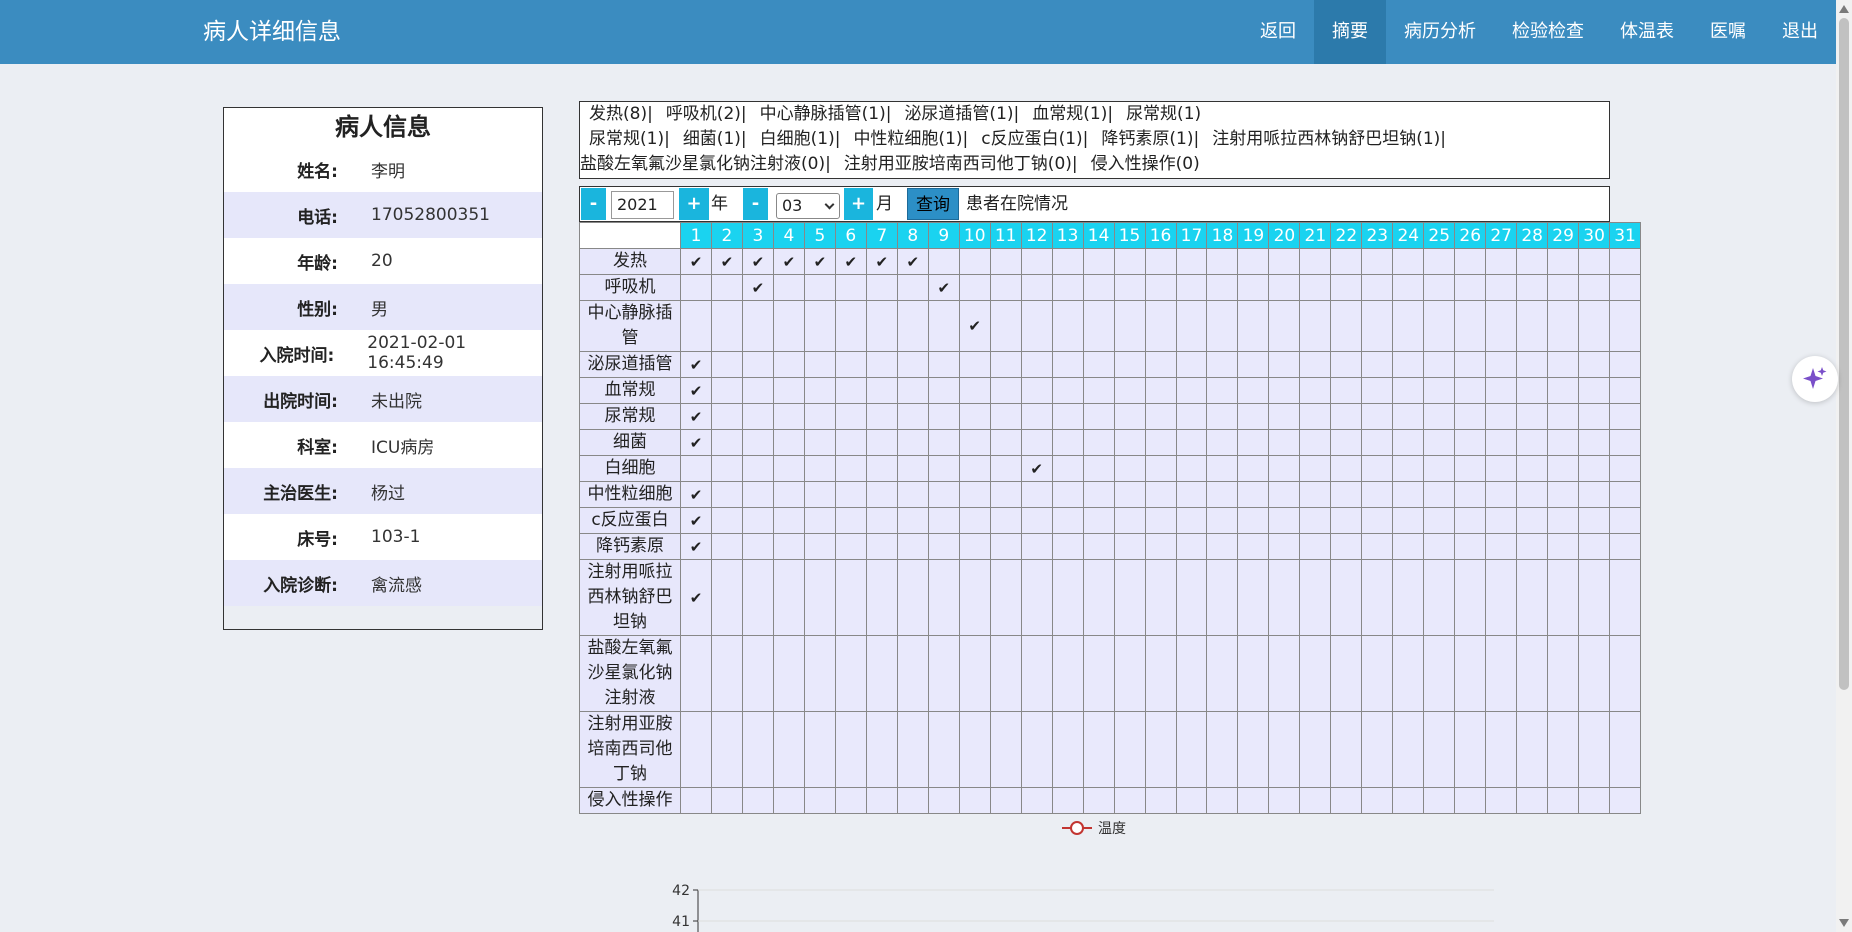  What do you see at coordinates (694, 204) in the screenshot?
I see `year-plus-button: +` at bounding box center [694, 204].